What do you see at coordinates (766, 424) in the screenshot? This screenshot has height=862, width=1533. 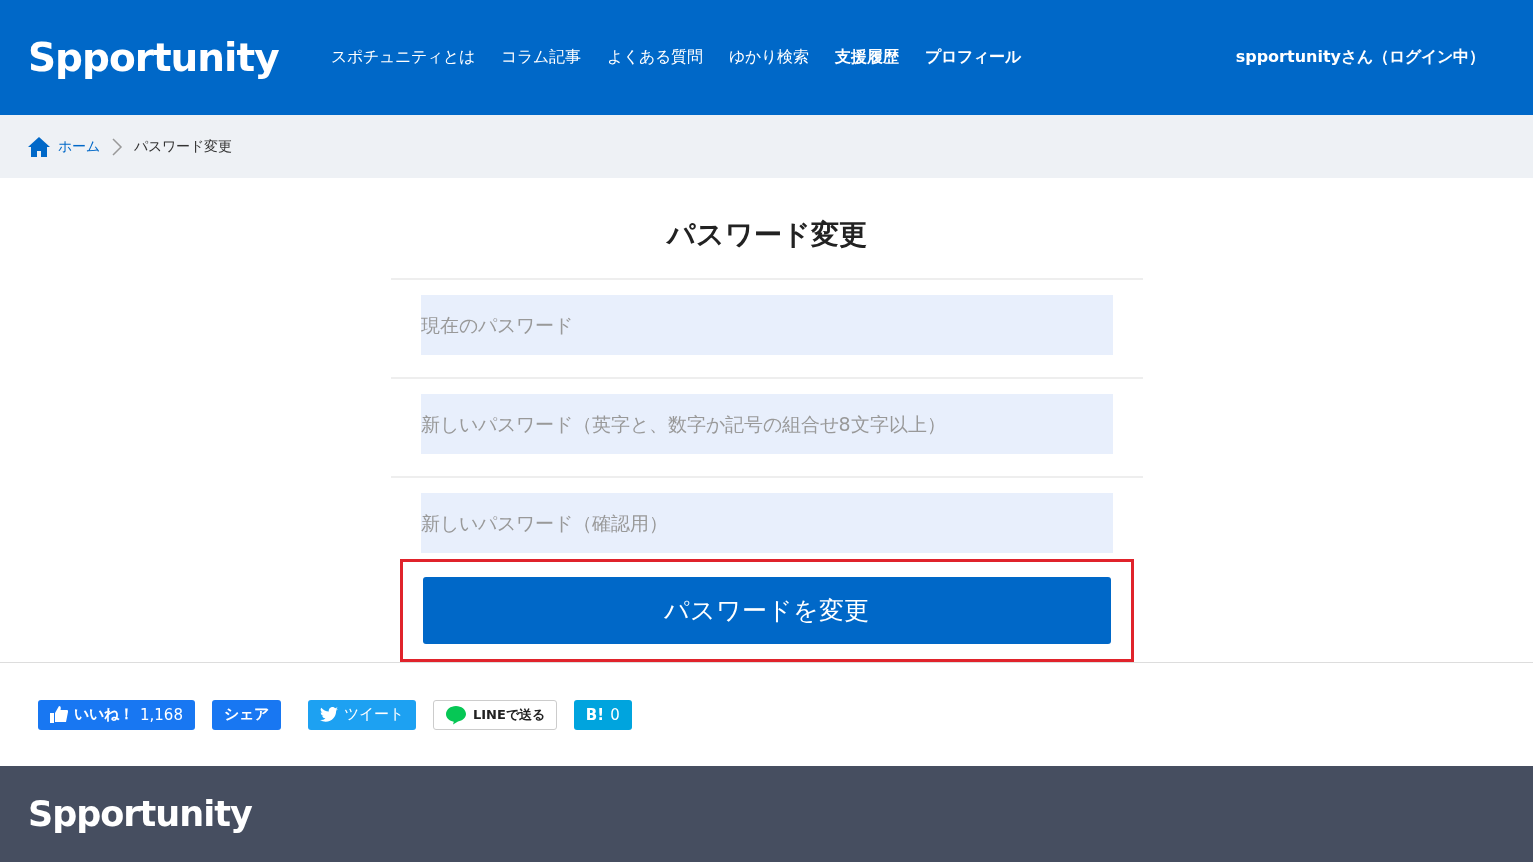 I see `password-field: 新しいパスワード（英字と、数字か記号の組合せ8文字以上）` at bounding box center [766, 424].